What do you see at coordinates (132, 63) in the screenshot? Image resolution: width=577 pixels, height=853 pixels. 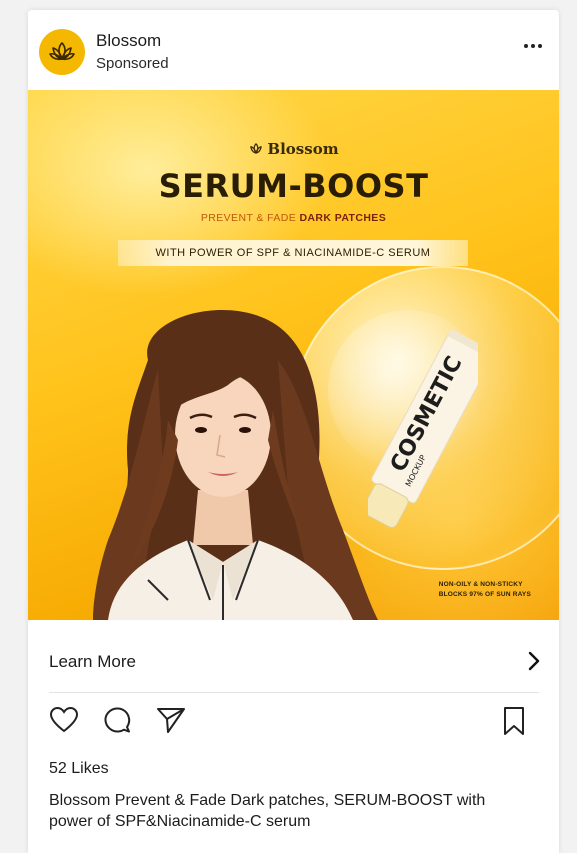 I see `sponsored-label: Sponsored` at bounding box center [132, 63].